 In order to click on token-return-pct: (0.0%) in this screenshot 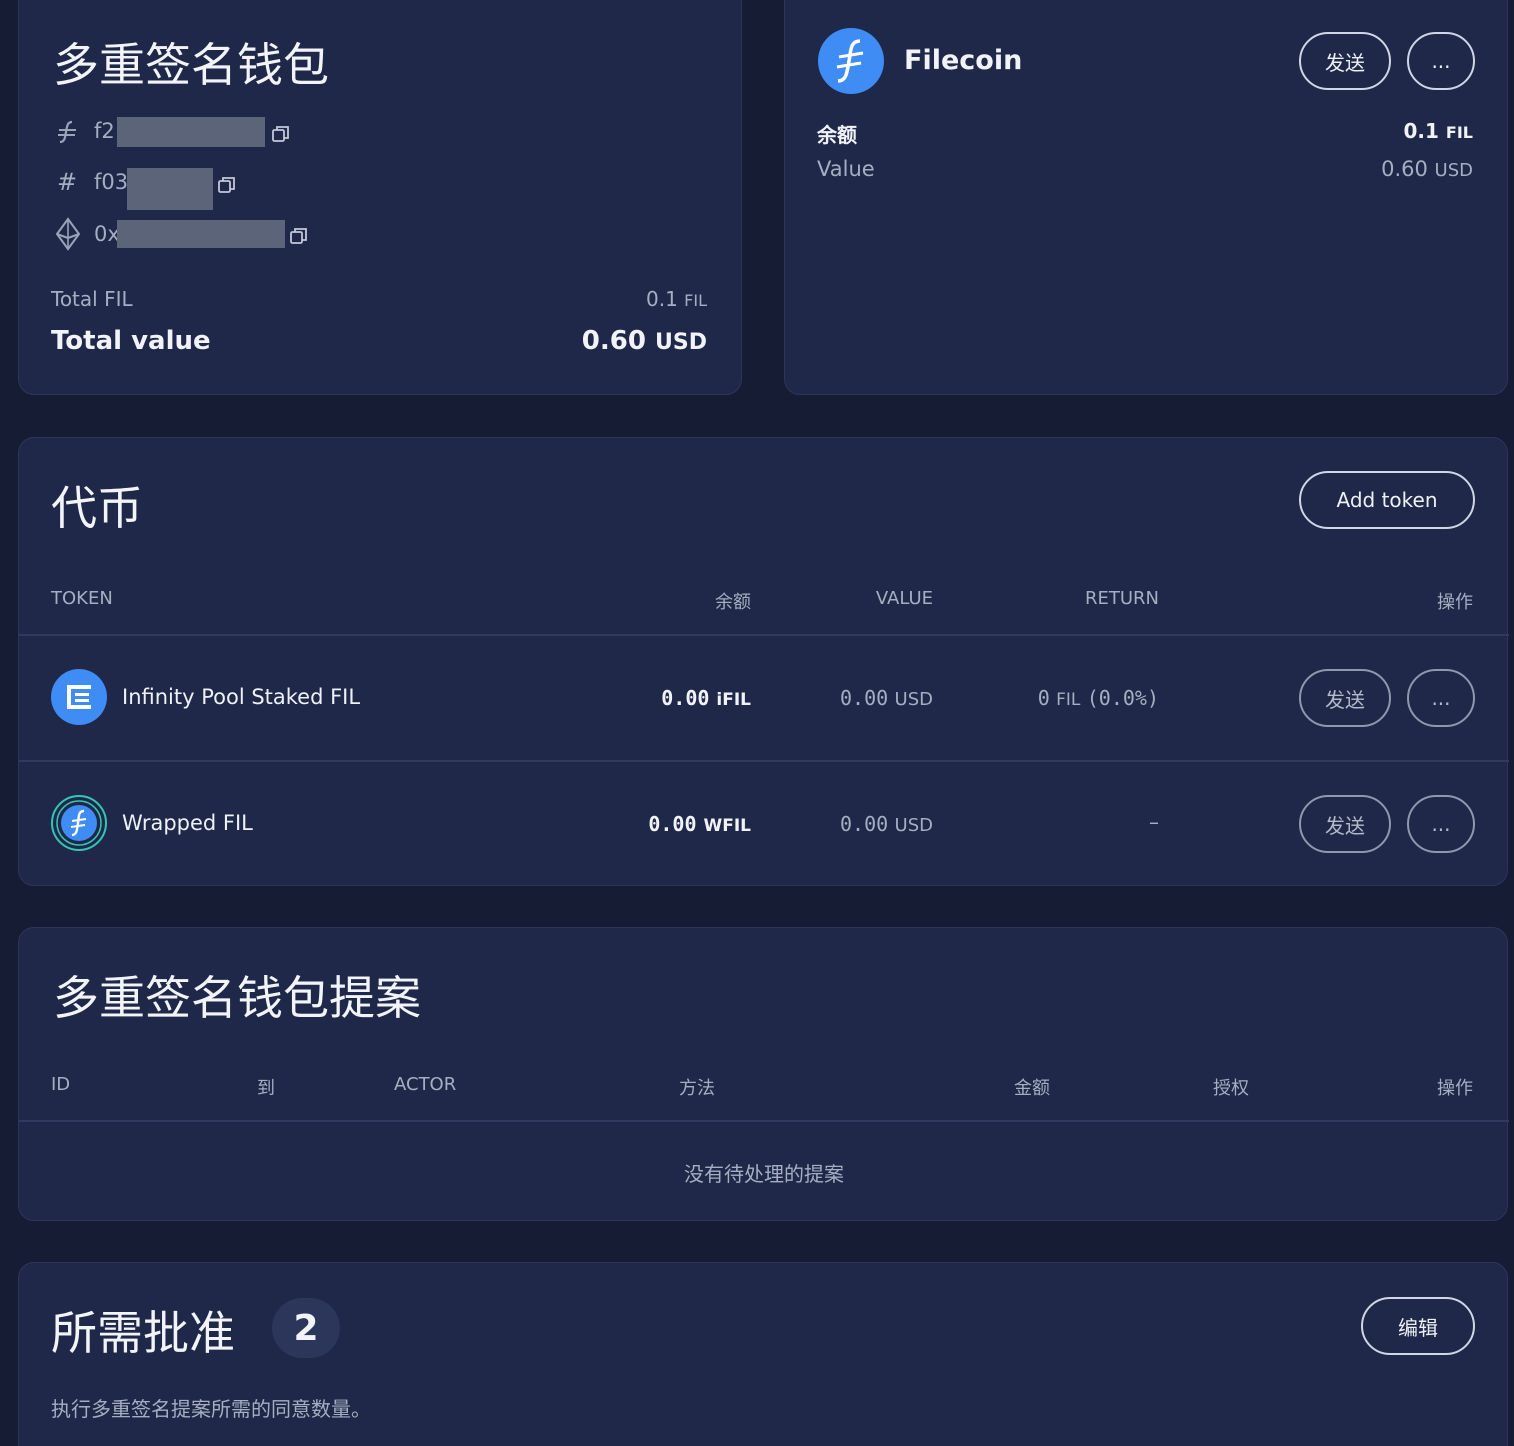, I will do `click(1122, 698)`.